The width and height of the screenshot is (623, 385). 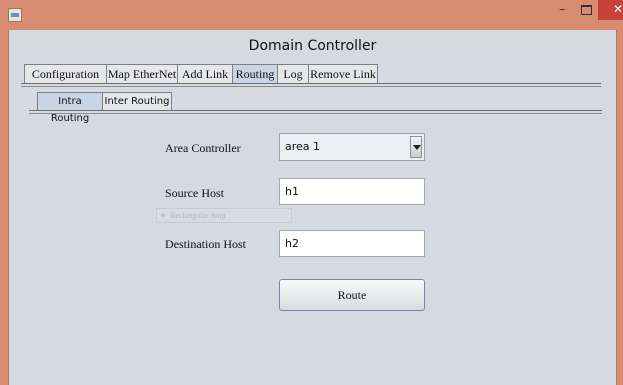 What do you see at coordinates (562, 10) in the screenshot?
I see `minimize-button: –` at bounding box center [562, 10].